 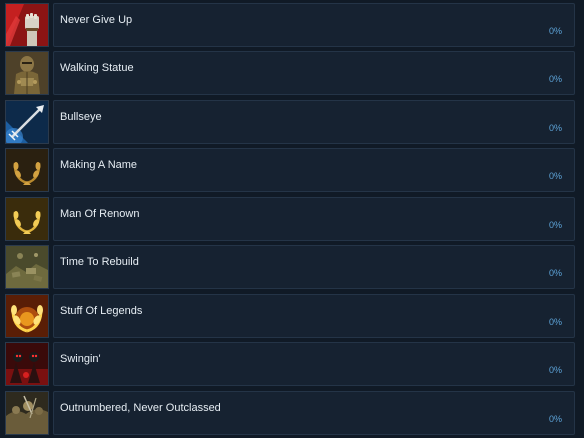 What do you see at coordinates (27, 170) in the screenshot?
I see `bronze-laurel-icon` at bounding box center [27, 170].